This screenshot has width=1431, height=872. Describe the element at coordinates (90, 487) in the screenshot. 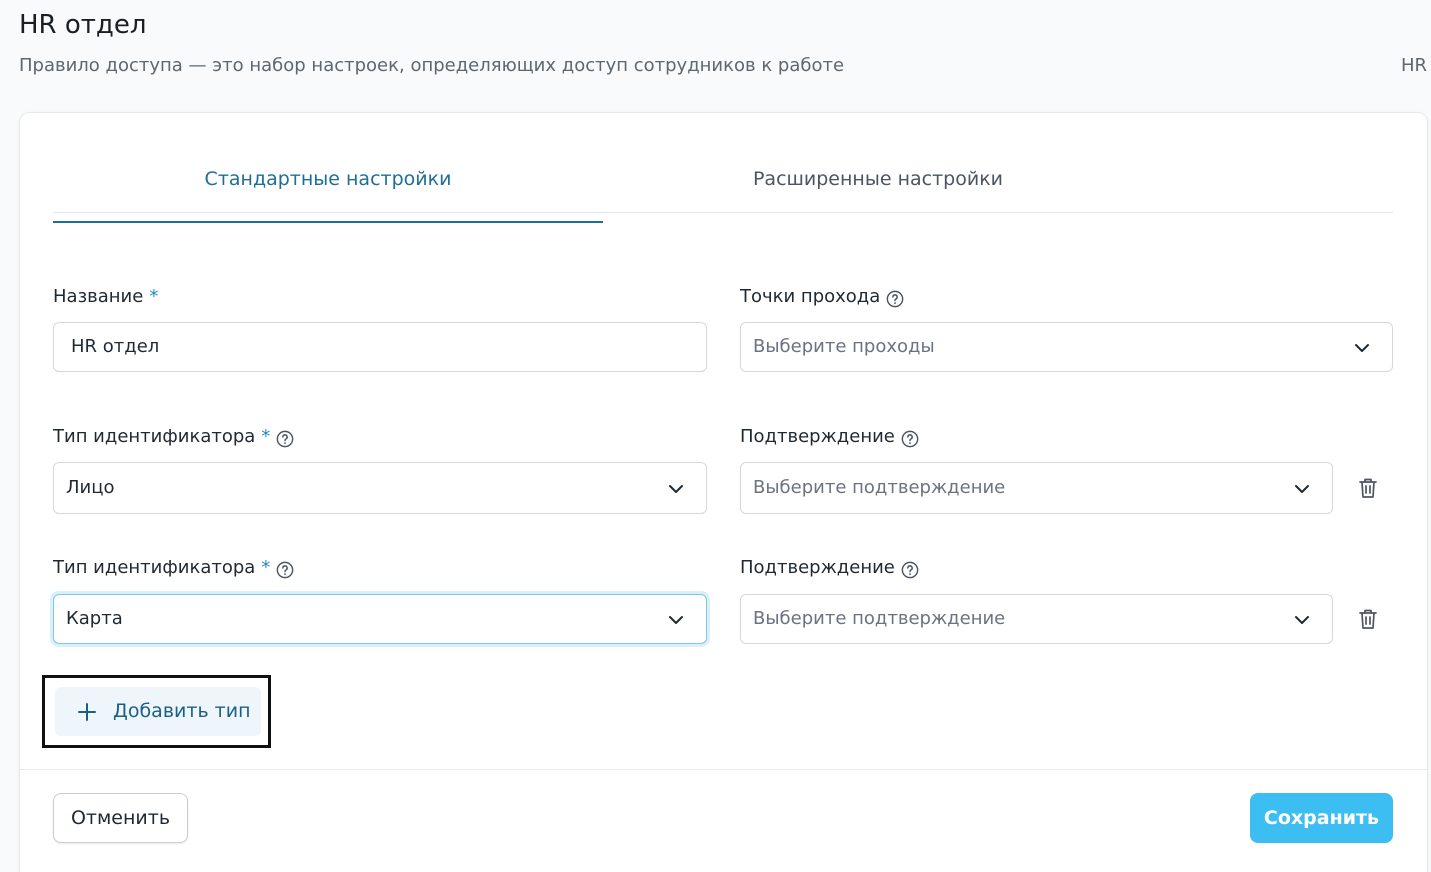

I see `identifier-type-value: Лицо` at that location.